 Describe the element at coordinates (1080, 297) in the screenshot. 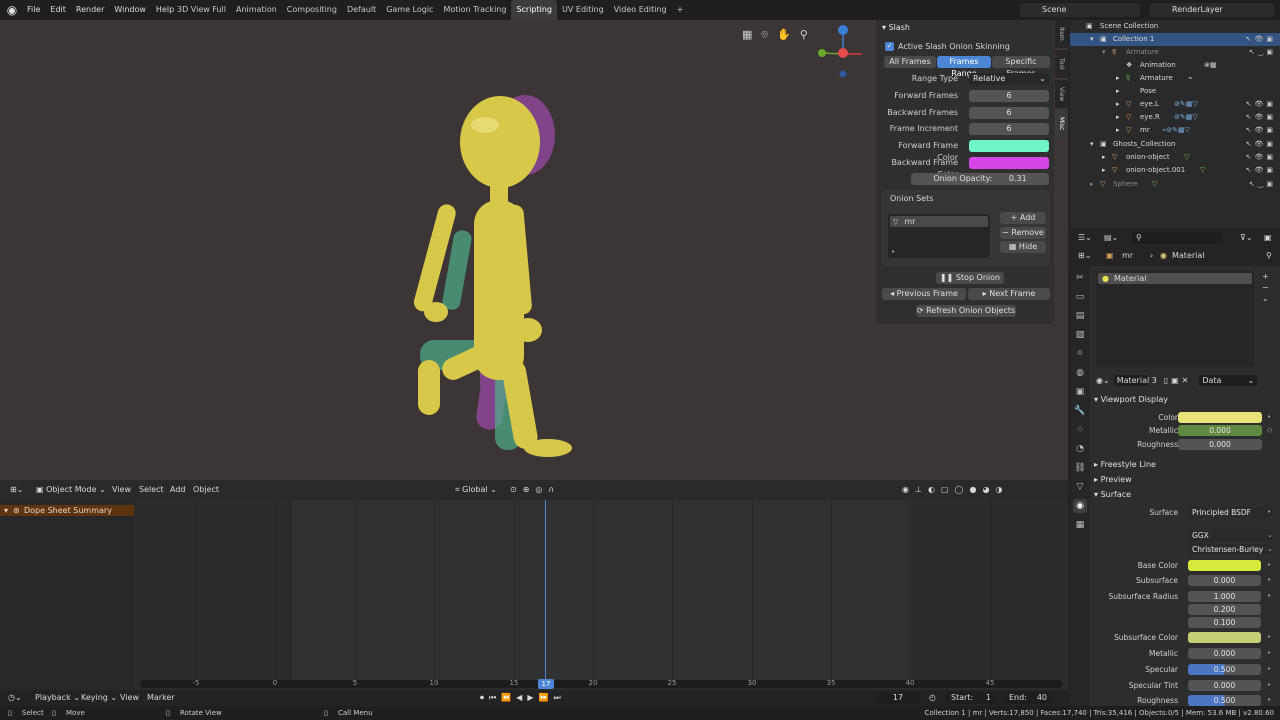

I see `render-tab-icon: ▭` at that location.